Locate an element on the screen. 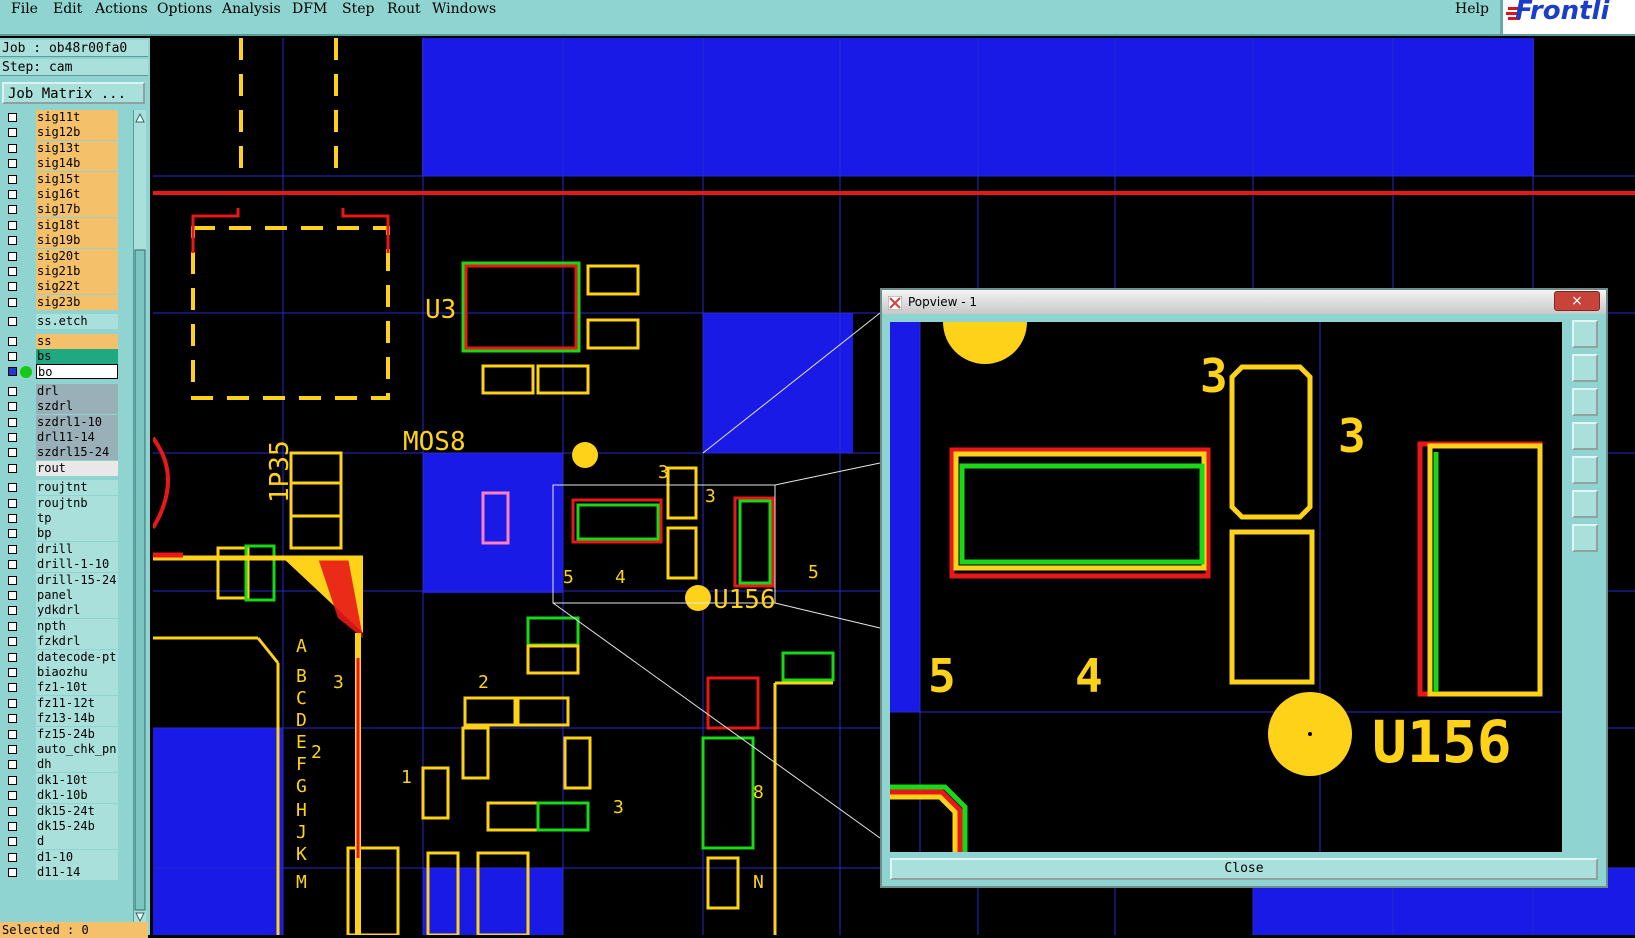  layer-row-datecode-pt: datecode-pt is located at coordinates (60, 657).